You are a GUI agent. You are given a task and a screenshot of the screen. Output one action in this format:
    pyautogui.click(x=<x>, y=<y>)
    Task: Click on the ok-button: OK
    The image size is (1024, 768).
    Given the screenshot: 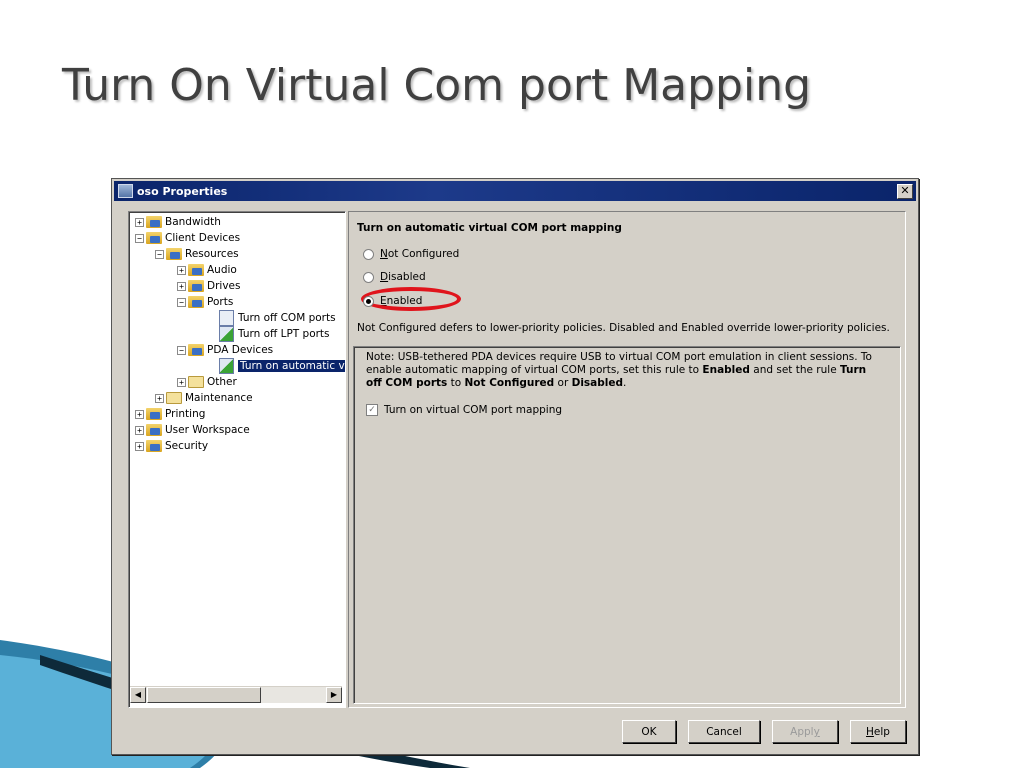 What is the action you would take?
    pyautogui.click(x=649, y=731)
    